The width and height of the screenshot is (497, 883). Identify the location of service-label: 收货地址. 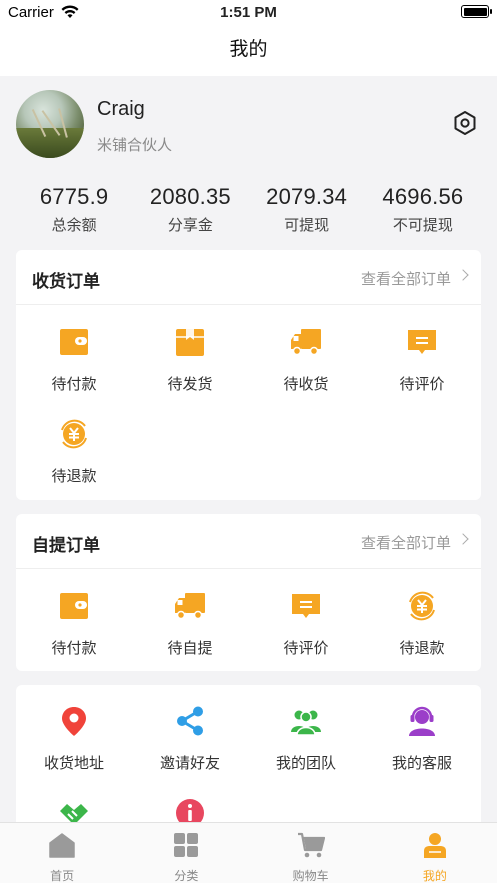
(73, 763).